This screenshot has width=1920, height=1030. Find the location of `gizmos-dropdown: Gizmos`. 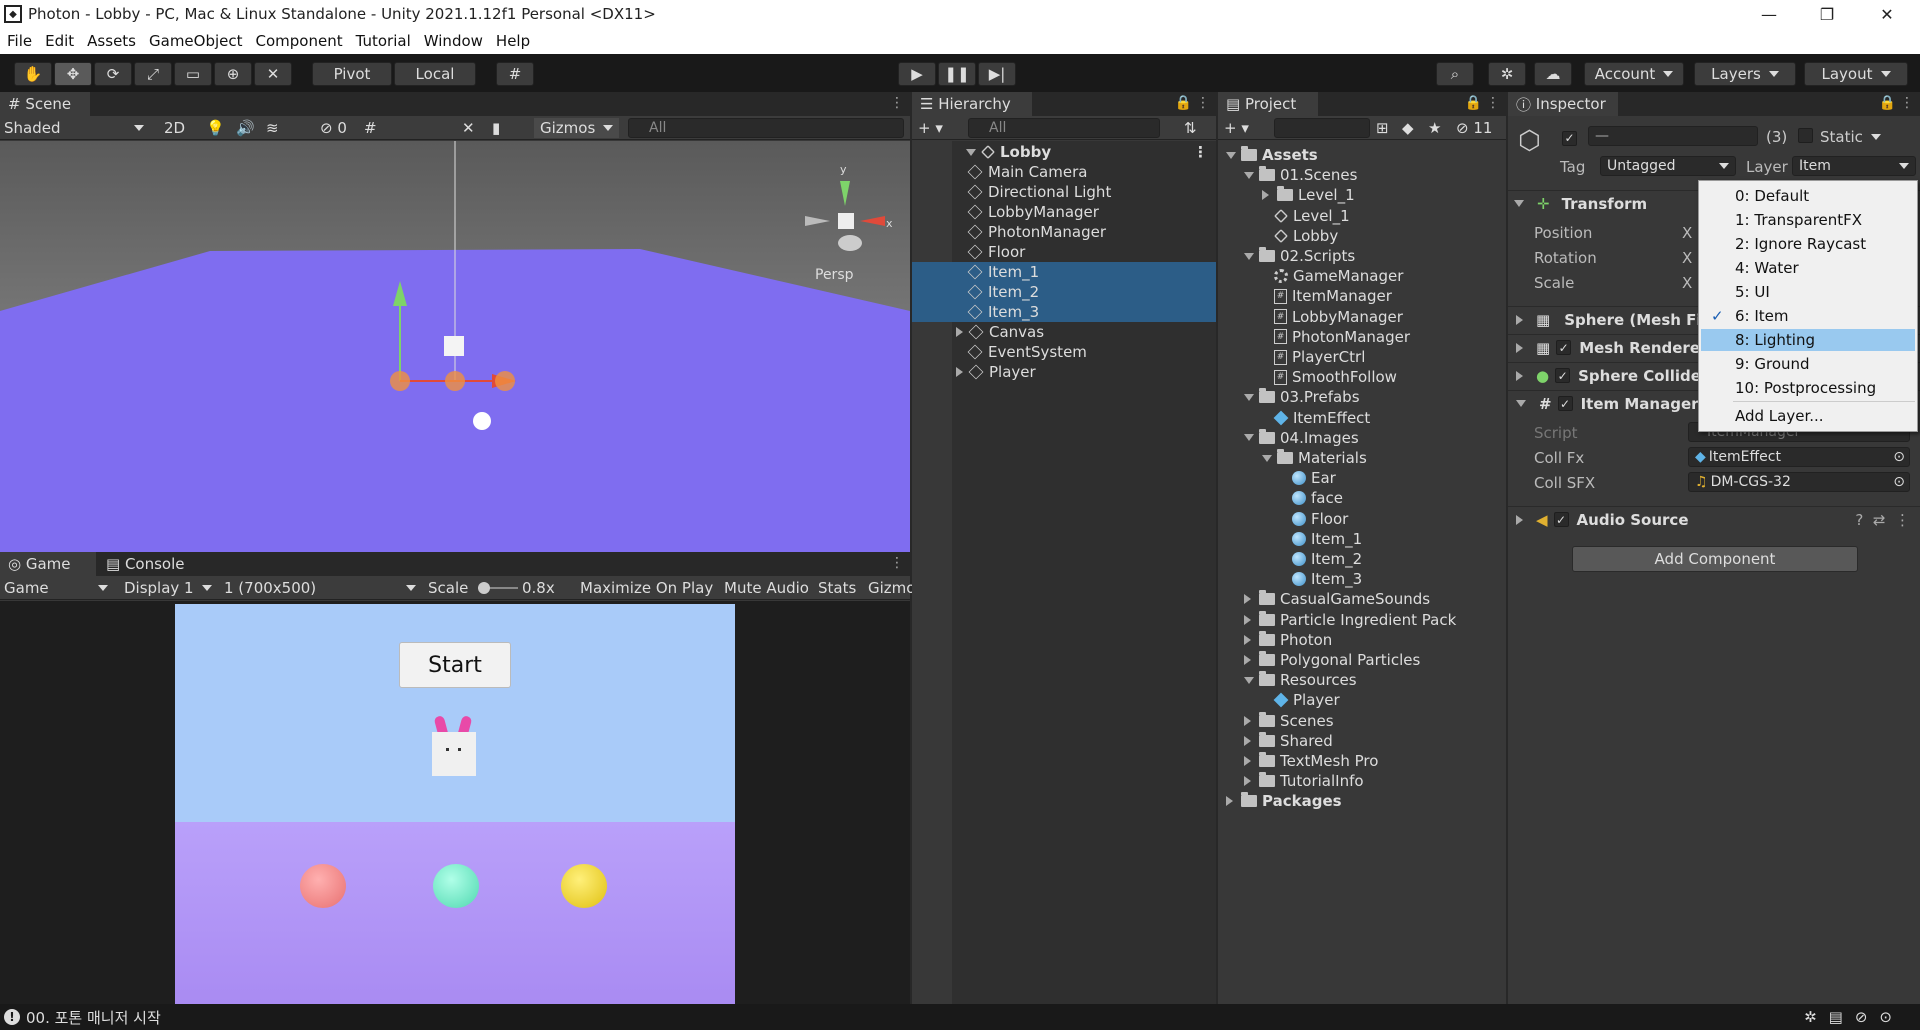

gizmos-dropdown: Gizmos is located at coordinates (577, 128).